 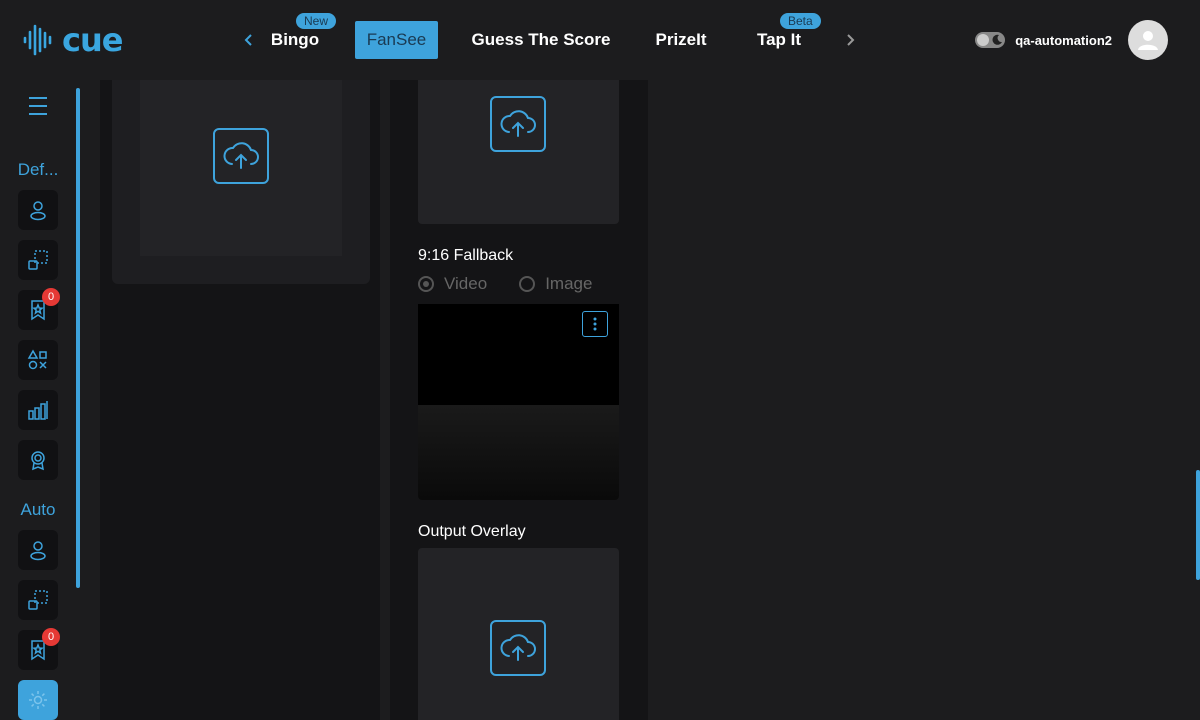 What do you see at coordinates (800, 21) in the screenshot?
I see `beta-badge: Beta` at bounding box center [800, 21].